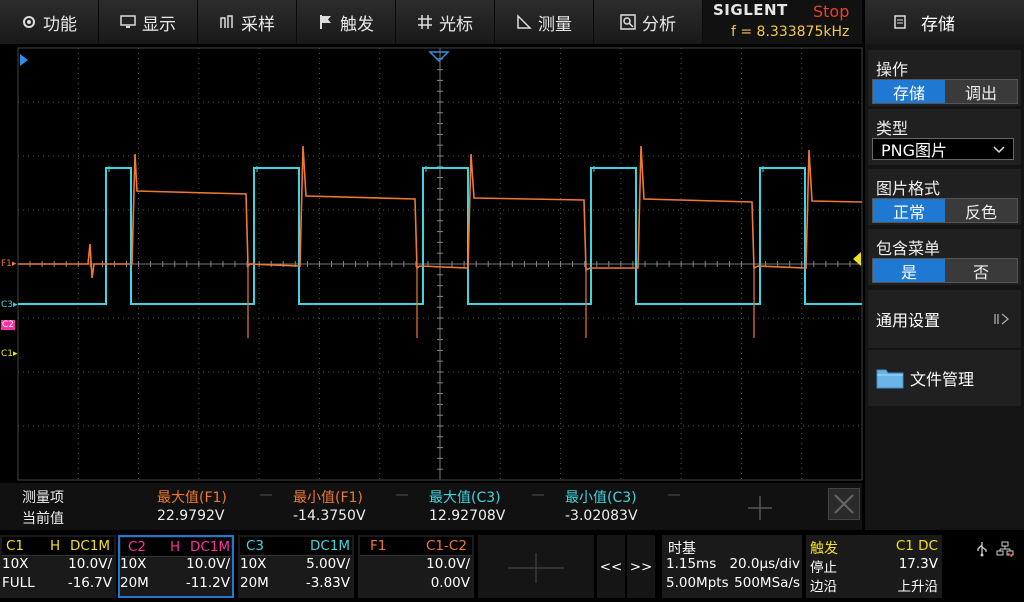 The height and width of the screenshot is (602, 1024). Describe the element at coordinates (760, 508) in the screenshot. I see `add-measure-icon` at that location.